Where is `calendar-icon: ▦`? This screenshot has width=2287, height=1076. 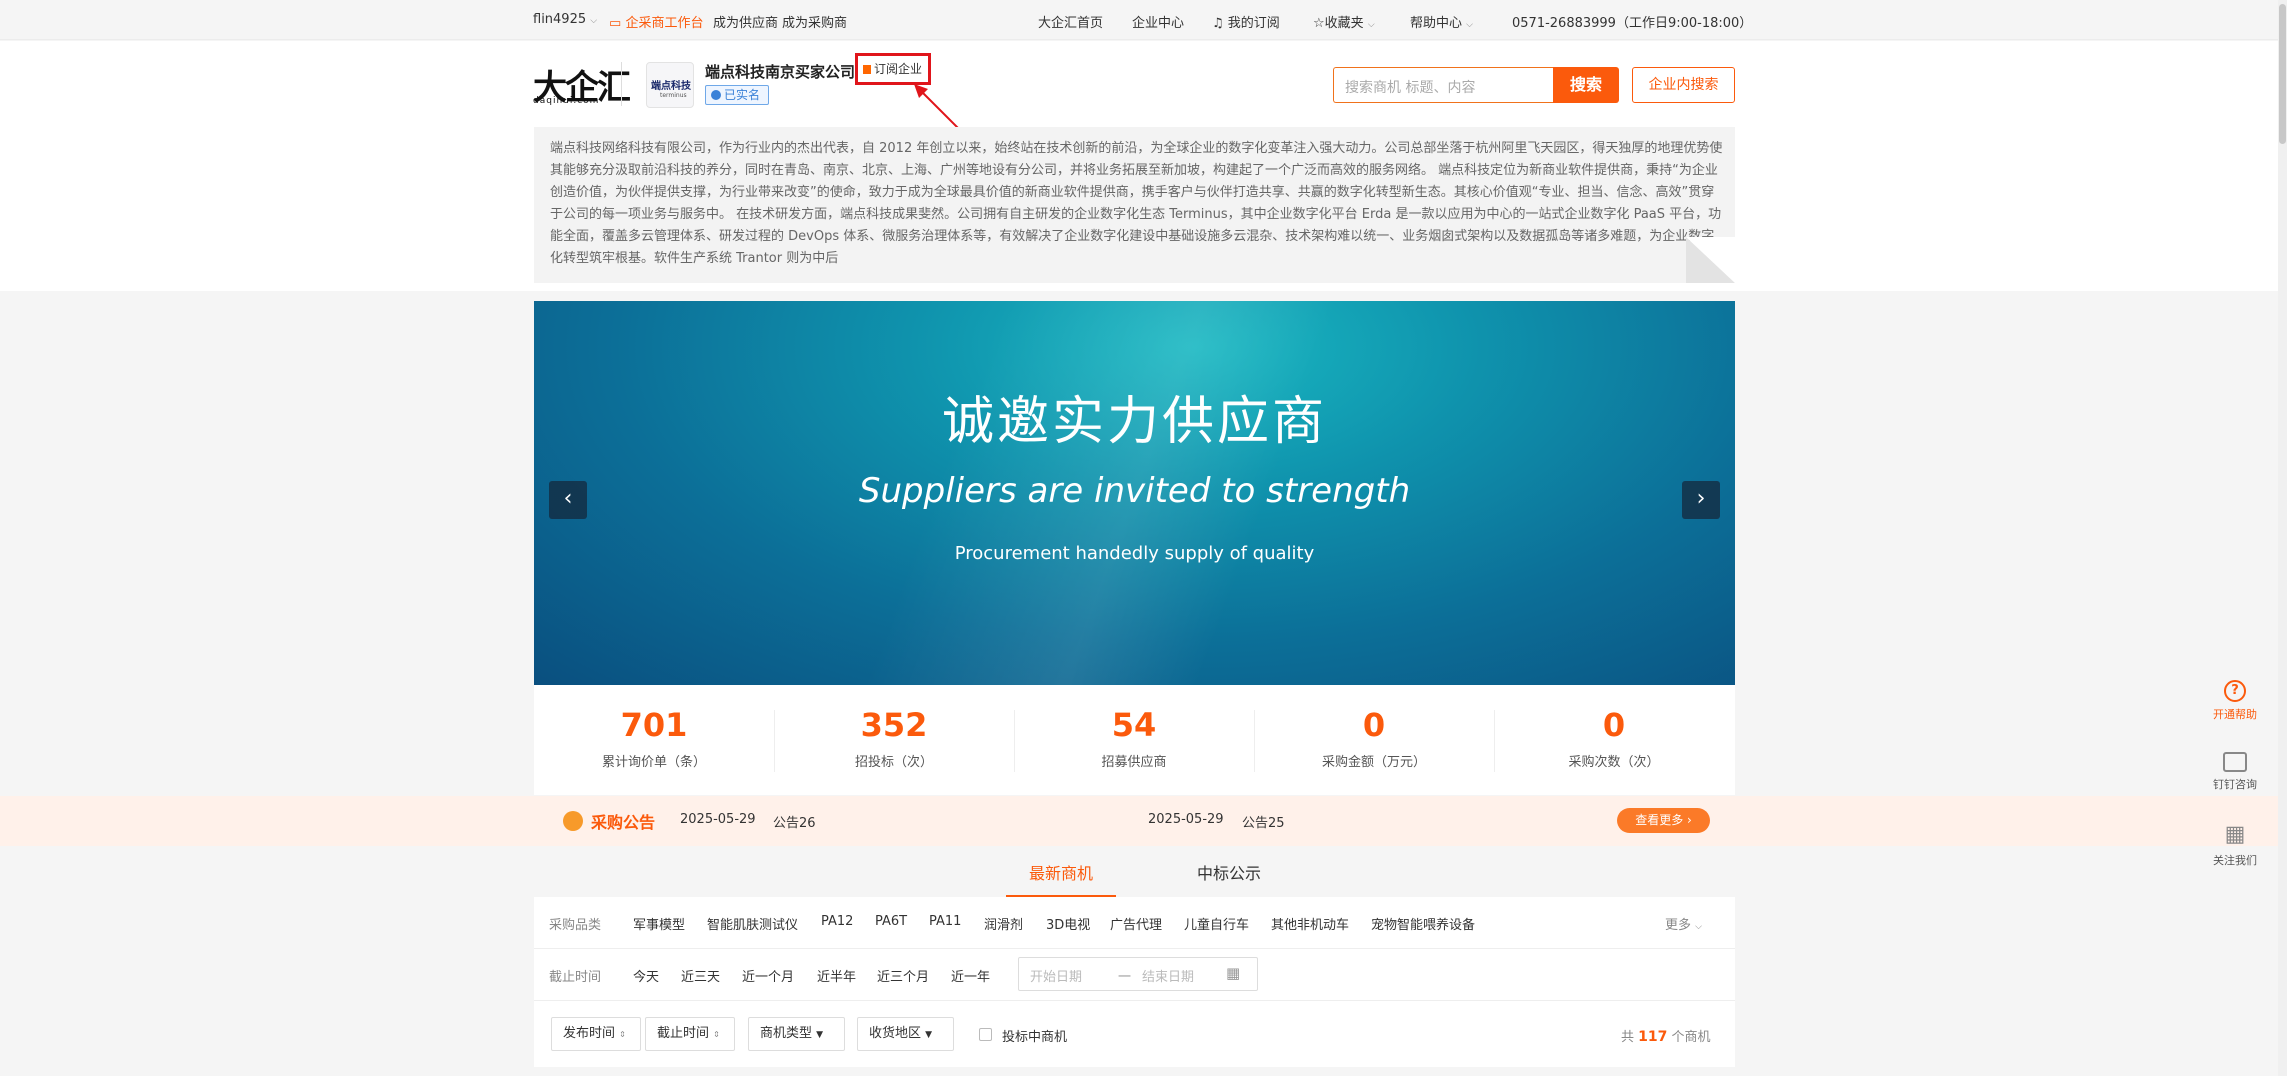 calendar-icon: ▦ is located at coordinates (1233, 973).